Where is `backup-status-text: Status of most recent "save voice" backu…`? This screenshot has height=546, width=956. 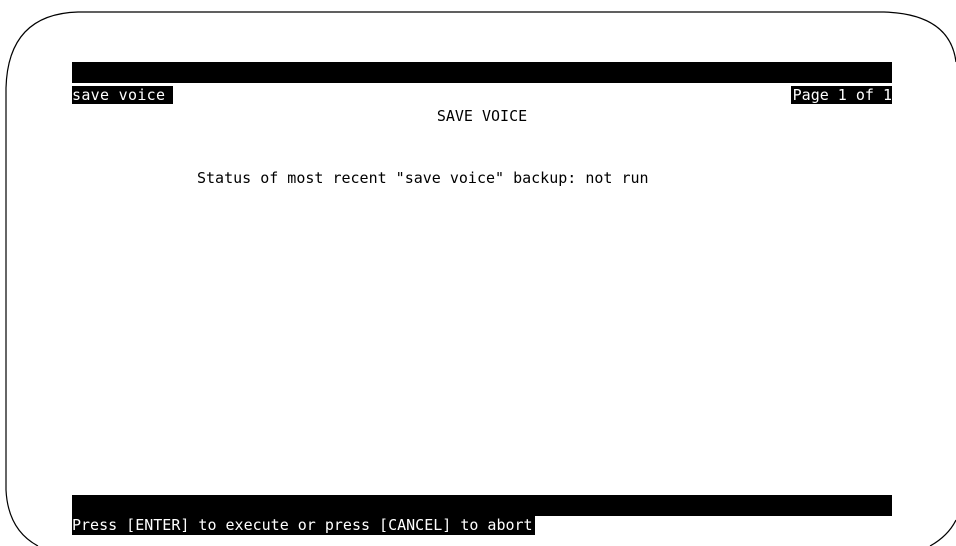 backup-status-text: Status of most recent "save voice" backu… is located at coordinates (423, 178).